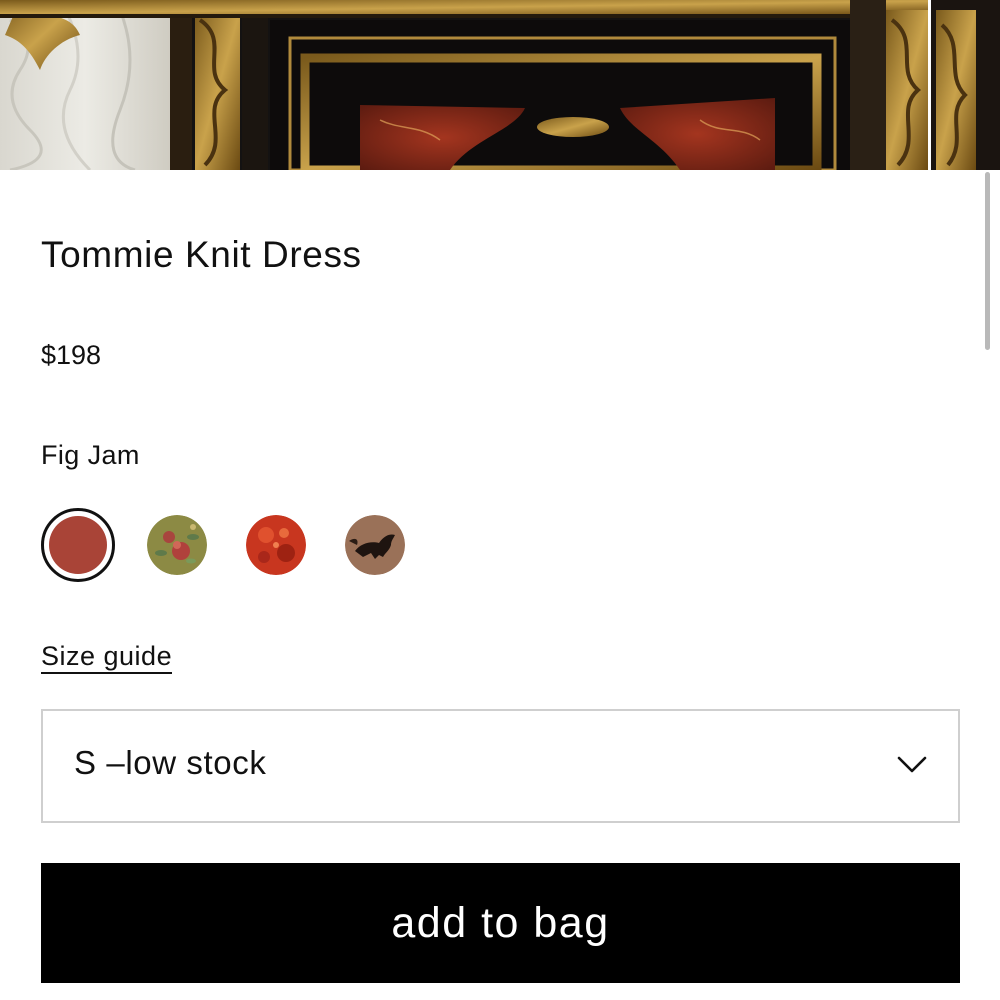 The height and width of the screenshot is (1000, 1000). I want to click on swatch-fig-jam-fill, so click(78, 545).